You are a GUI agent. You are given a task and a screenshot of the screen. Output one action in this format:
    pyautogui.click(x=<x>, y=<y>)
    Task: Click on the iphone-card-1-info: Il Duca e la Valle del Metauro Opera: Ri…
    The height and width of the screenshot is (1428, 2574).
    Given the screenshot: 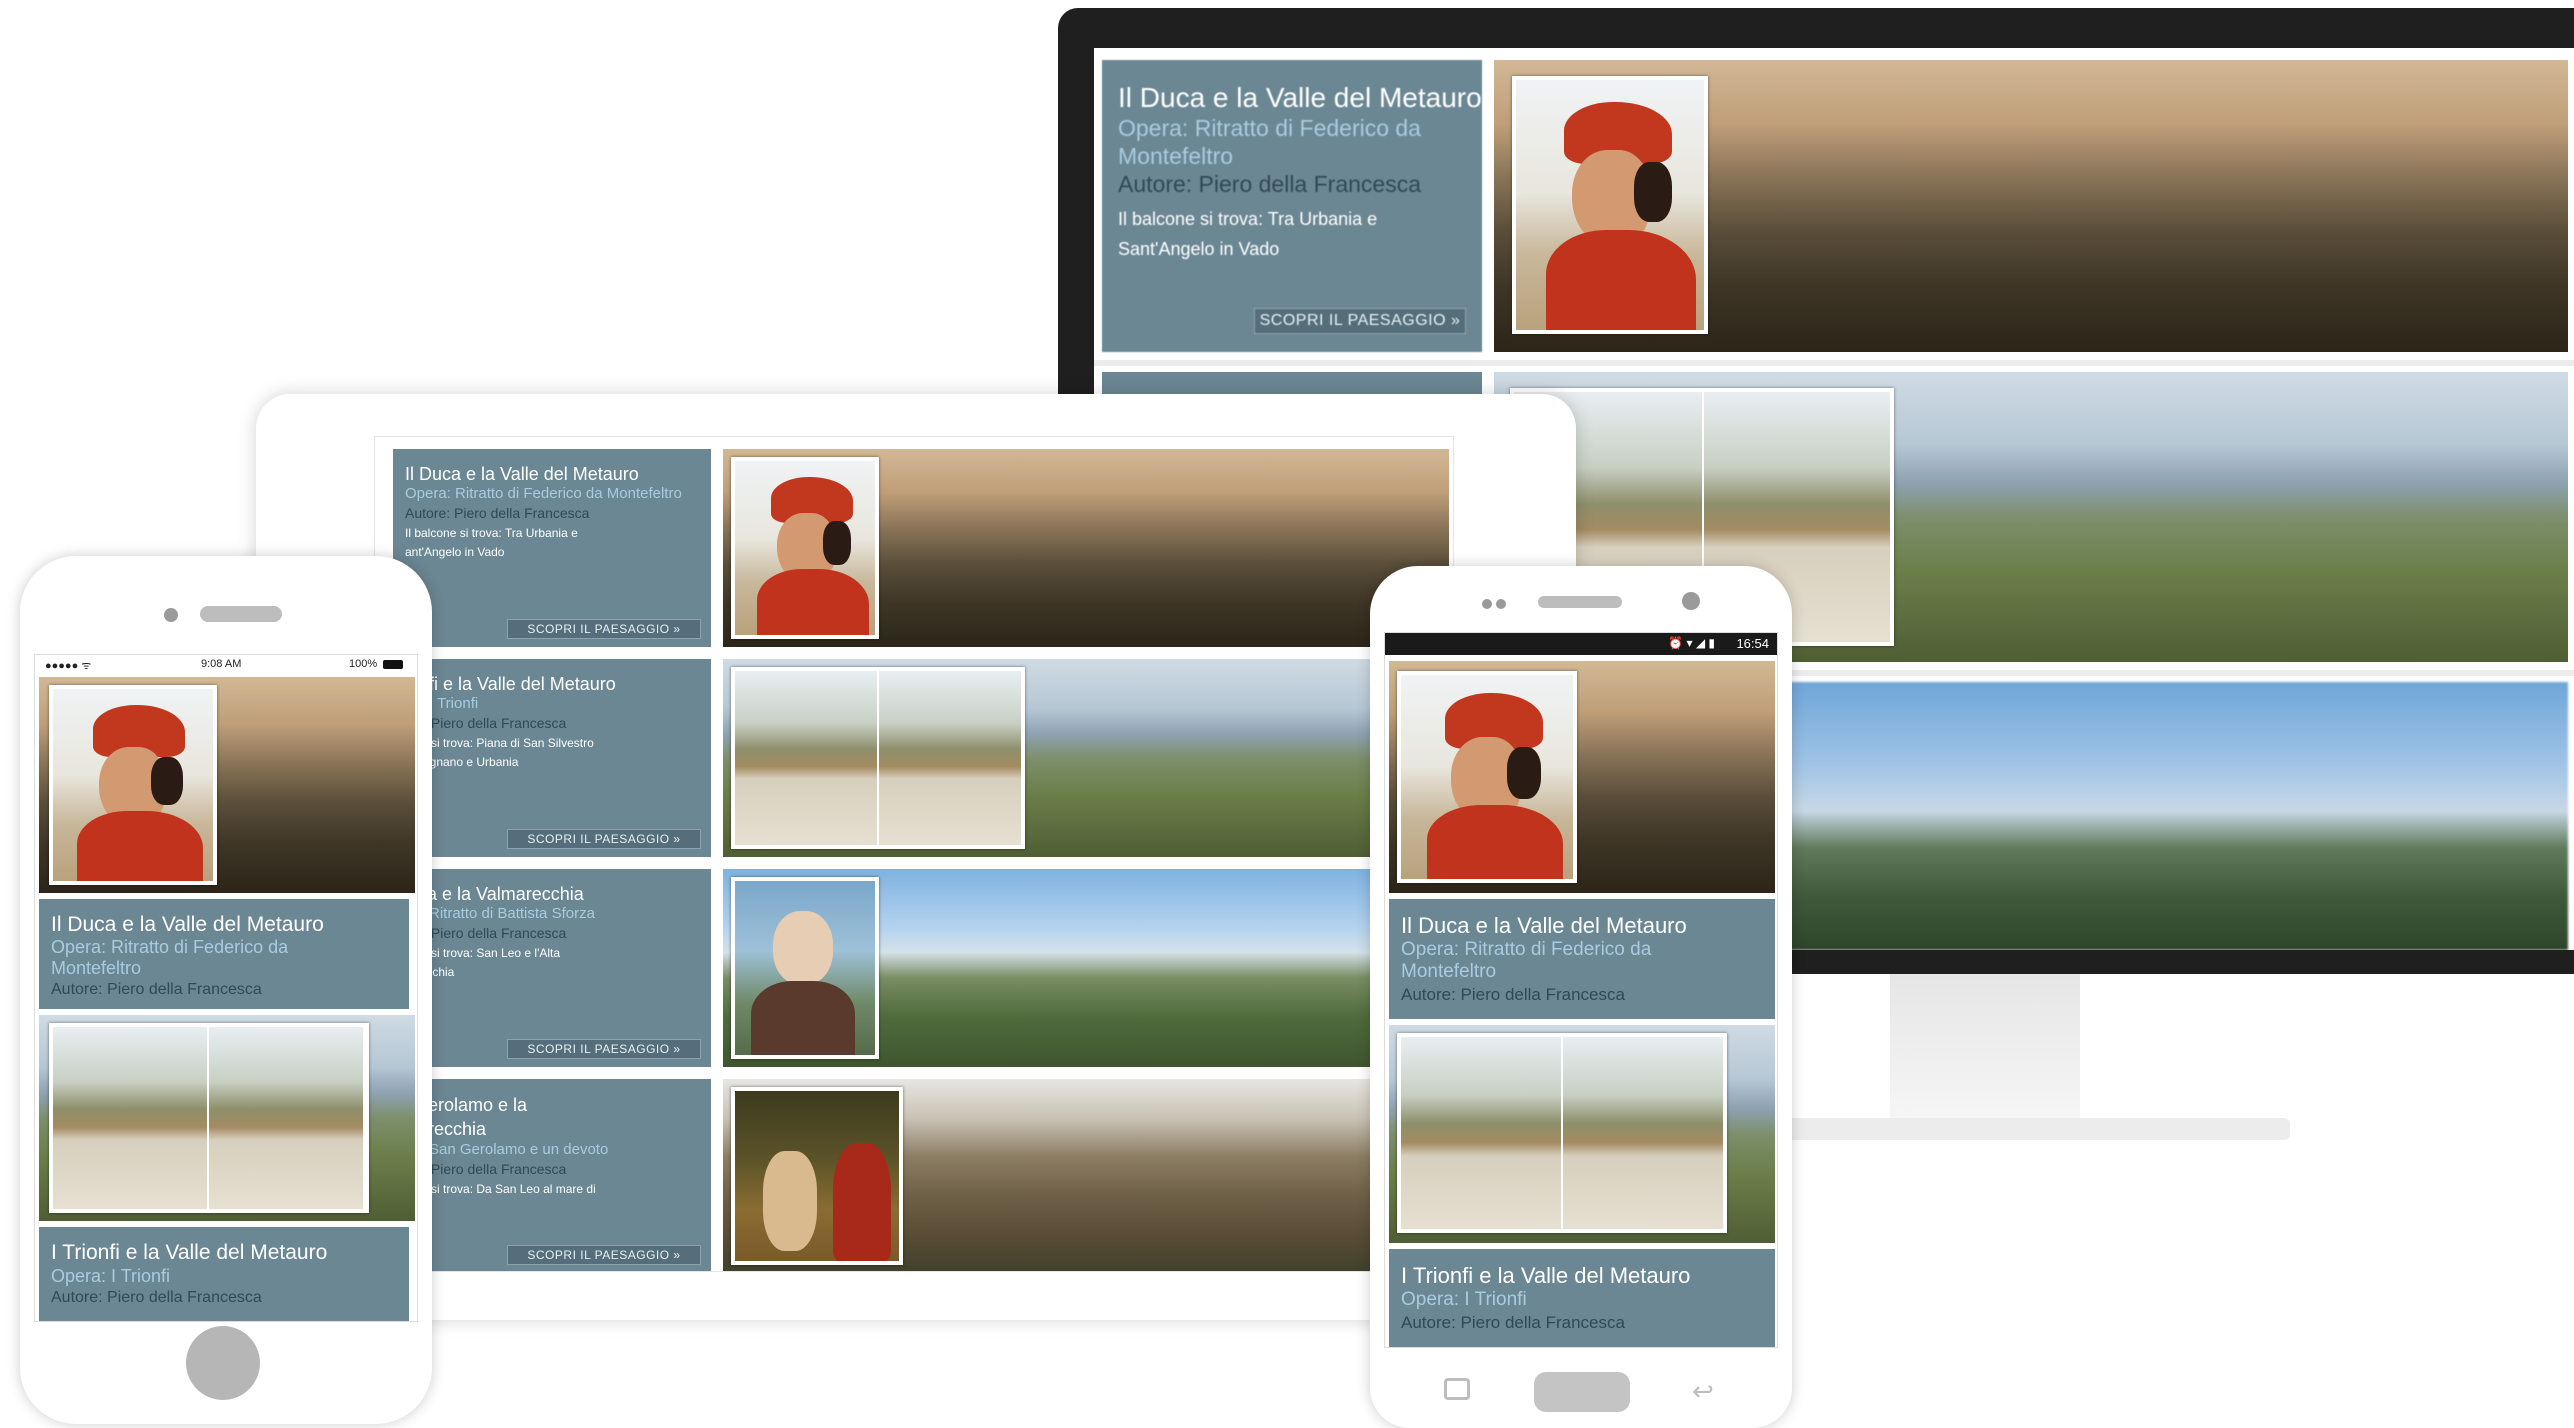 What is the action you would take?
    pyautogui.click(x=224, y=954)
    